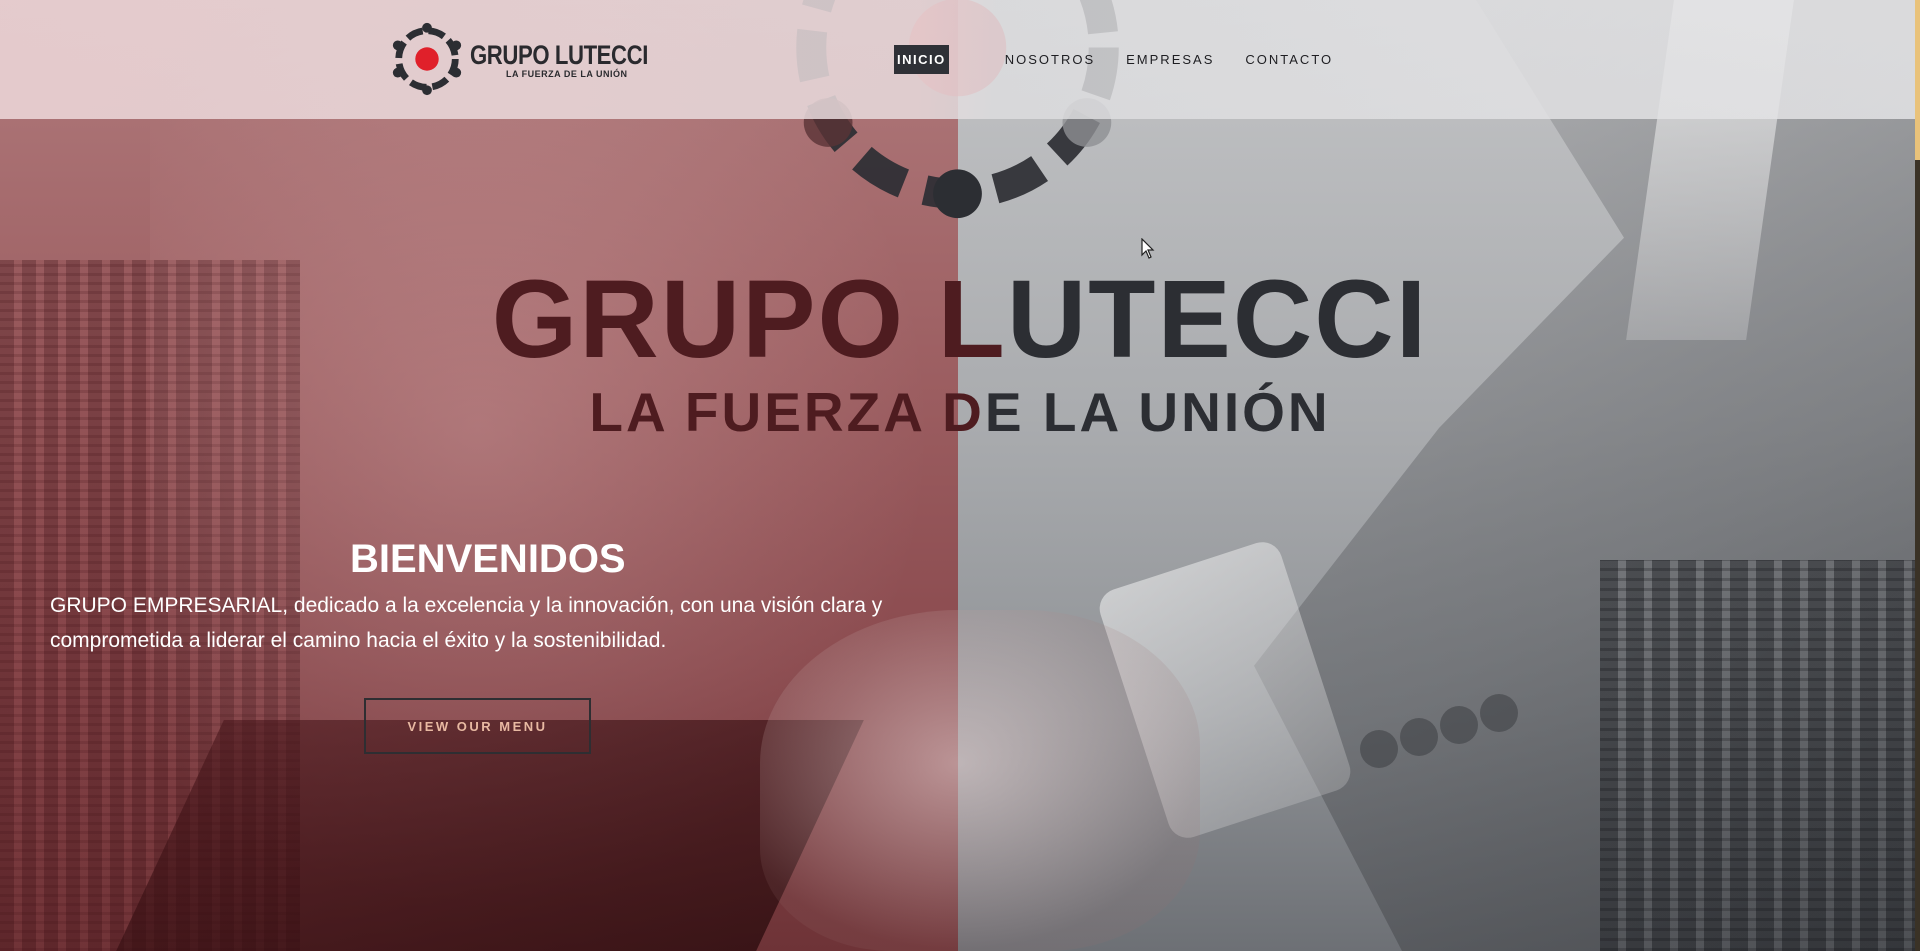  What do you see at coordinates (490, 835) in the screenshot?
I see `sleeve-left` at bounding box center [490, 835].